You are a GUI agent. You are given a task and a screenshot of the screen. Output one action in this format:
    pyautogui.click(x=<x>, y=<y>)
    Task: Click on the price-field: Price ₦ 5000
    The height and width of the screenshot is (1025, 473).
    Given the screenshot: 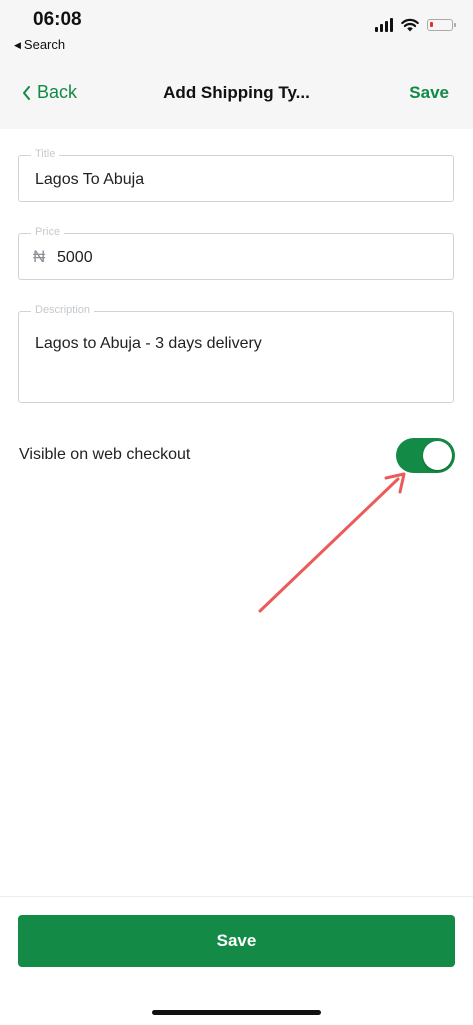 What is the action you would take?
    pyautogui.click(x=236, y=253)
    